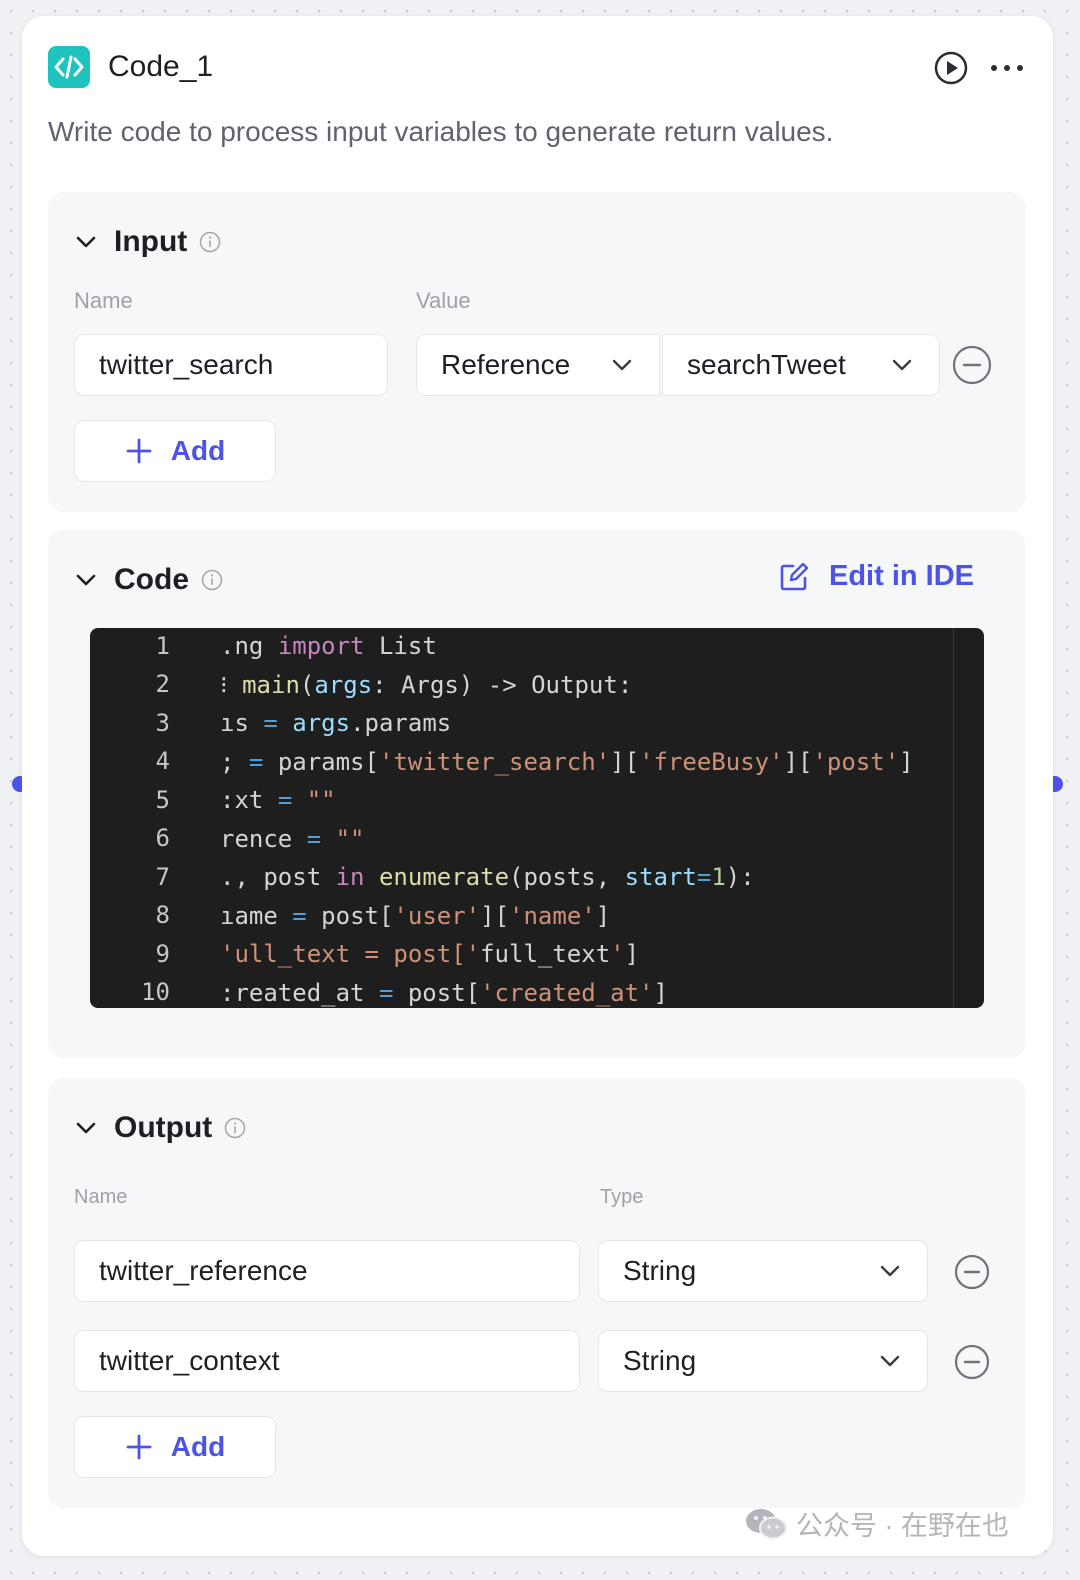 This screenshot has width=1080, height=1580. Describe the element at coordinates (162, 838) in the screenshot. I see `line-number: 6` at that location.